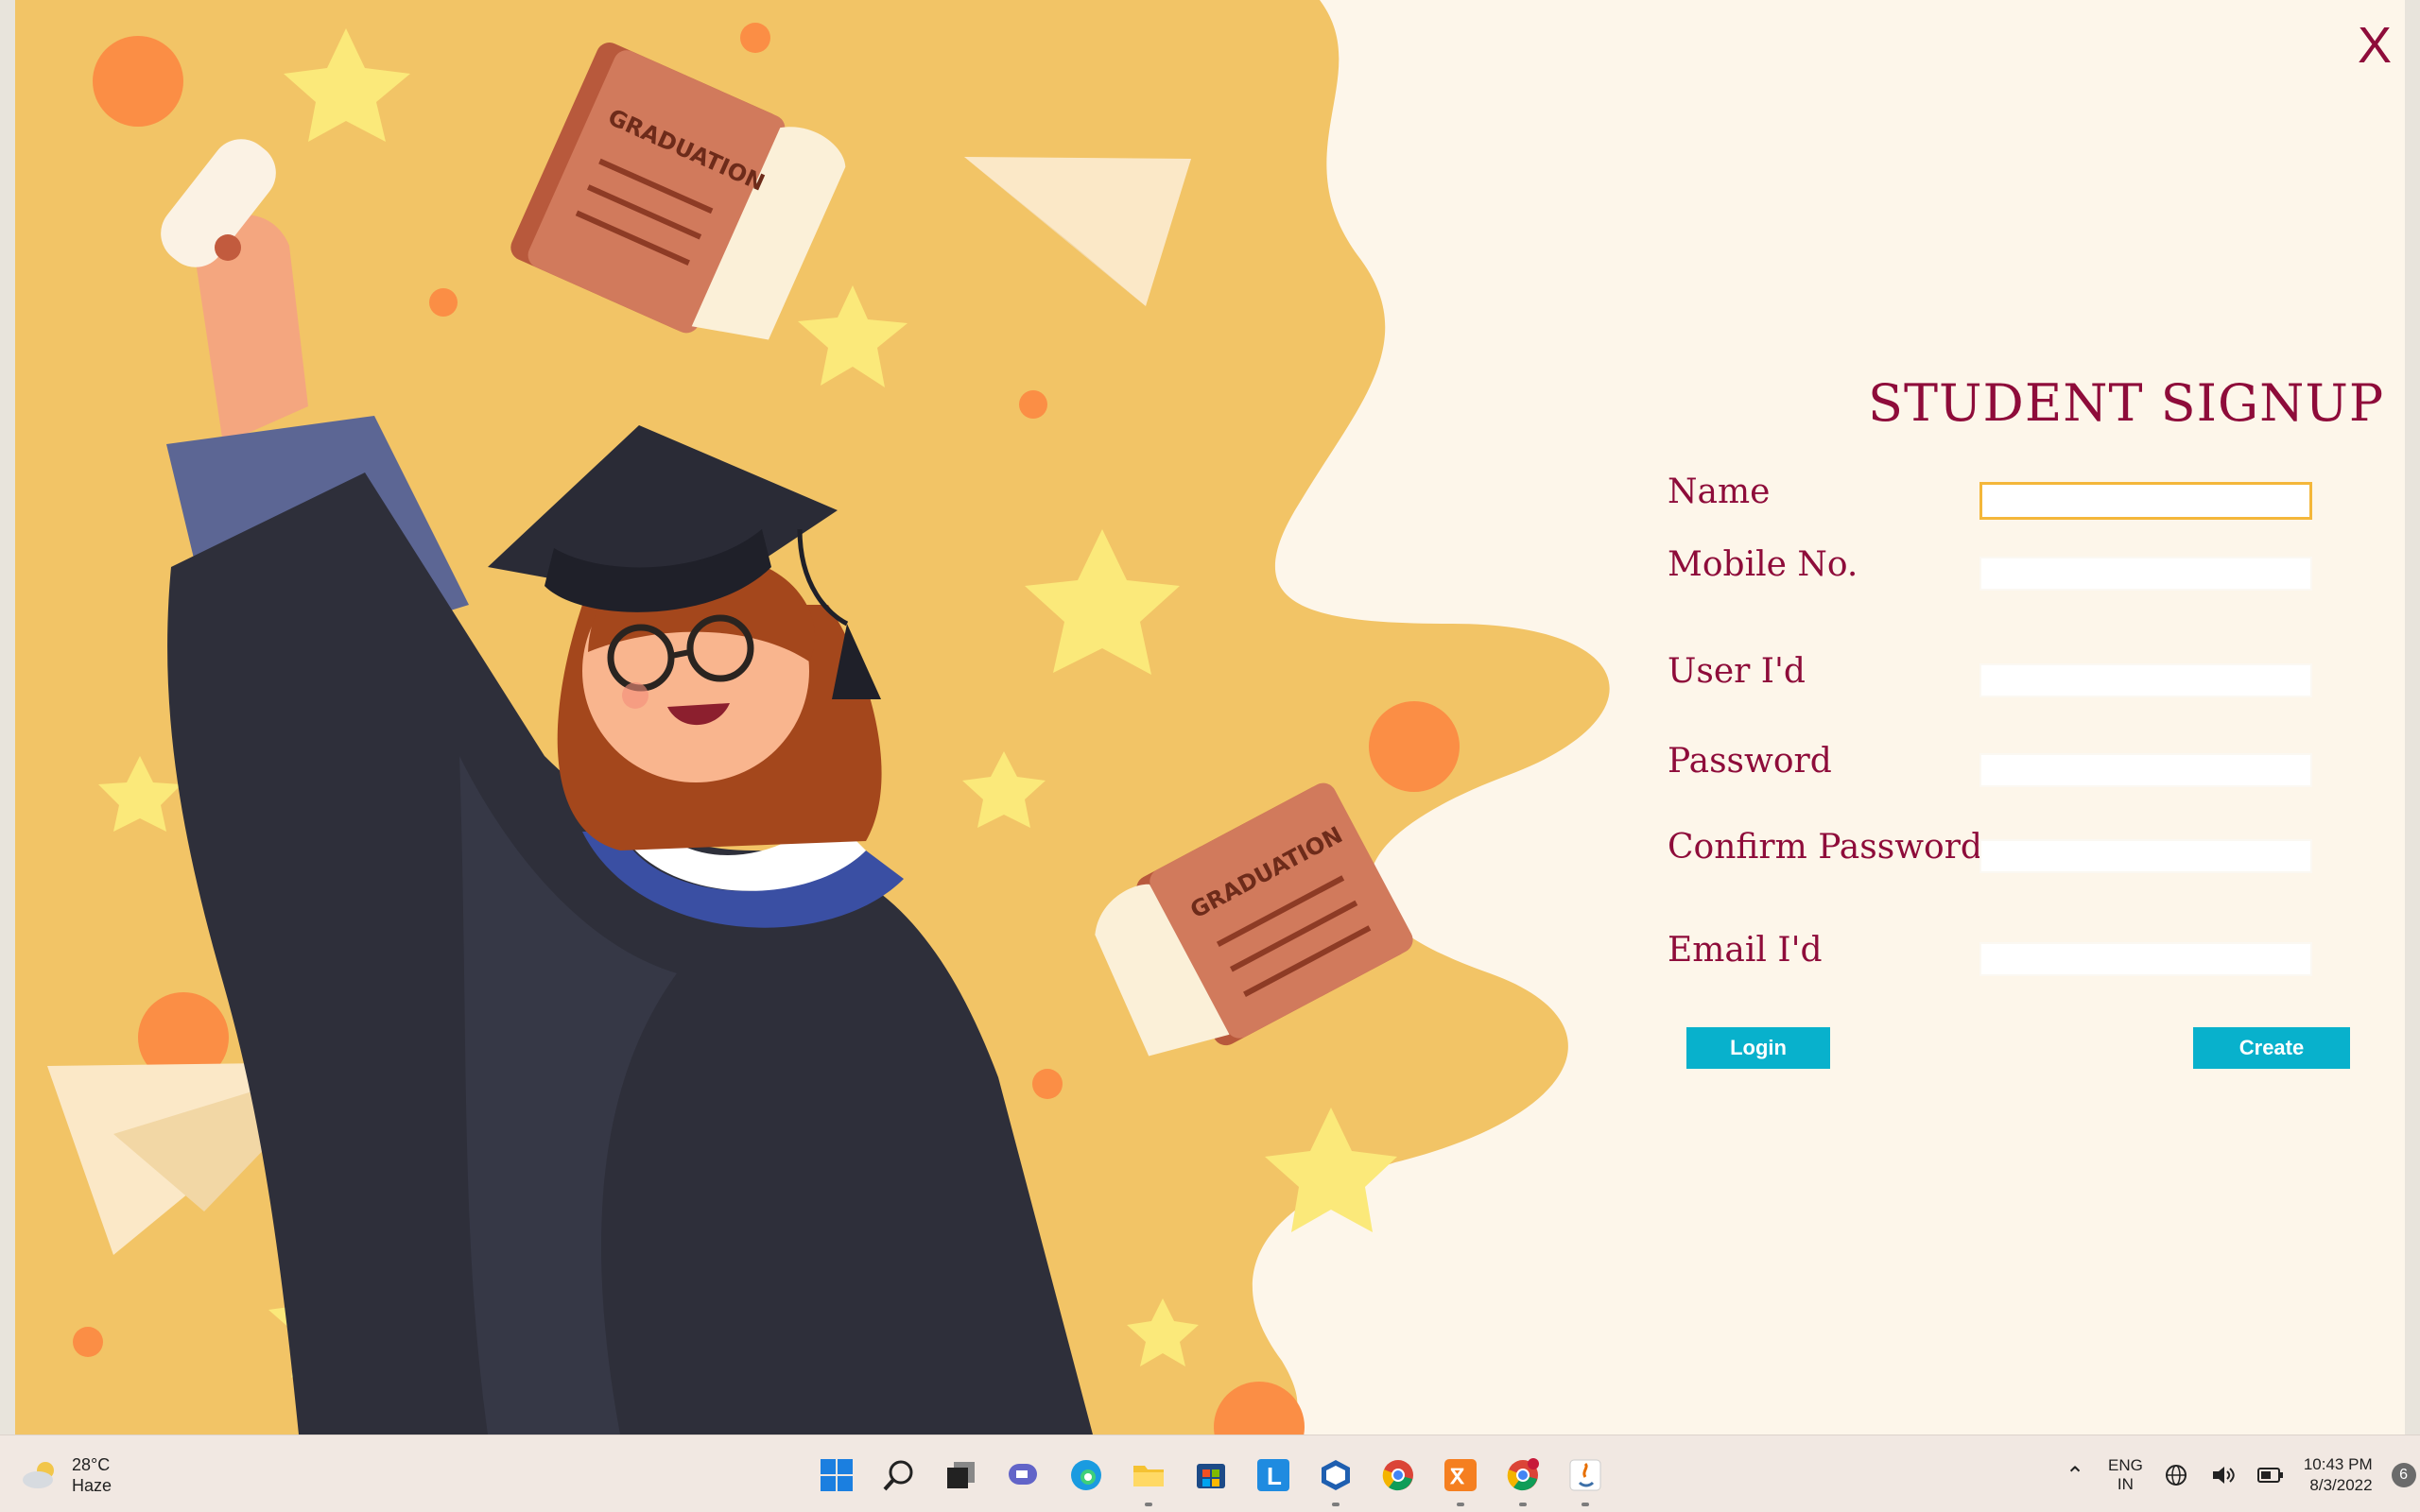 This screenshot has height=1512, width=2420. What do you see at coordinates (2125, 1465) in the screenshot?
I see `lang-top: ENG` at bounding box center [2125, 1465].